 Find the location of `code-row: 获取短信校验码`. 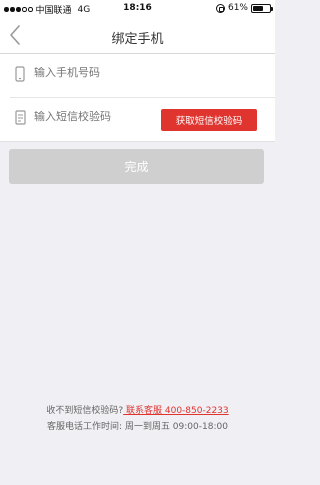

code-row: 获取短信校验码 is located at coordinates (137, 120).